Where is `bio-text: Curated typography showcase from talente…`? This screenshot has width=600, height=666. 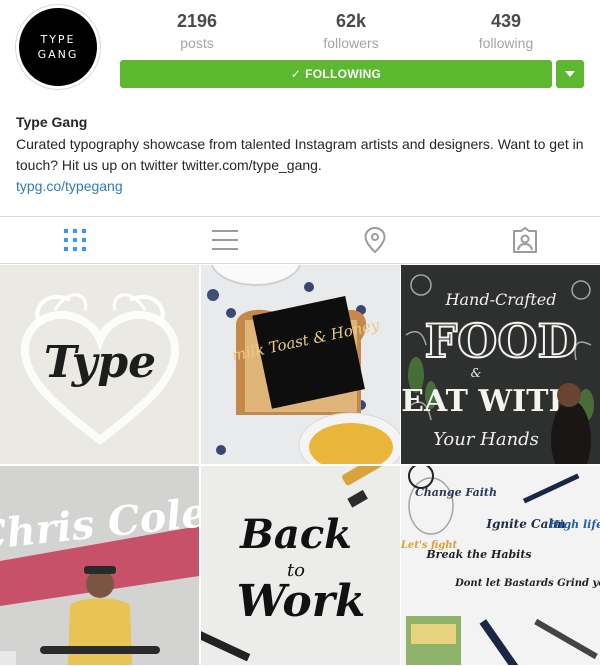 bio-text: Curated typography showcase from talente… is located at coordinates (300, 154).